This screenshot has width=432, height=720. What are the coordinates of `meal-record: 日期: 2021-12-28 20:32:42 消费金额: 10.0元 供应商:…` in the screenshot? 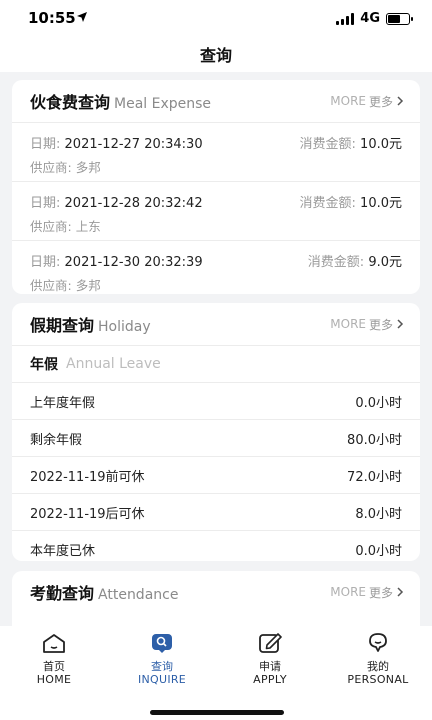 It's located at (216, 211).